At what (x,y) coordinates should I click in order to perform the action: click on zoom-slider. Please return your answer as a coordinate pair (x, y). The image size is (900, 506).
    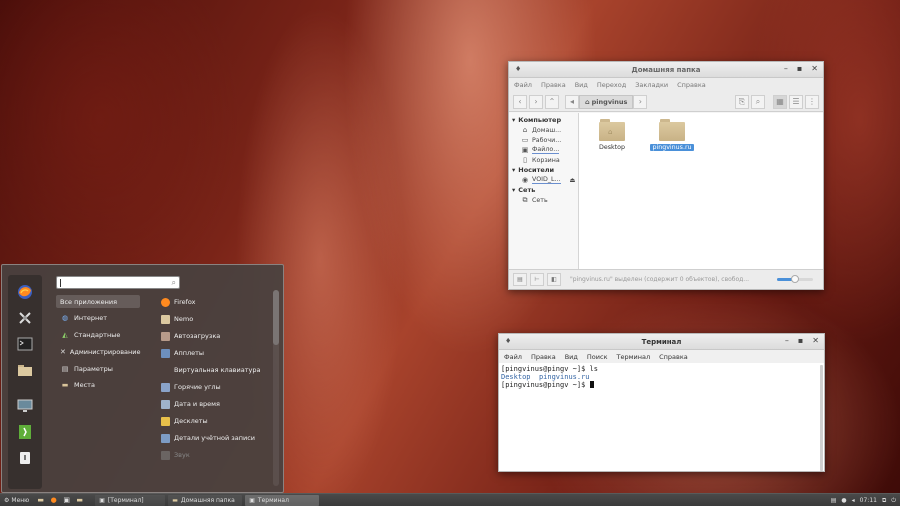
    Looking at the image, I should click on (795, 279).